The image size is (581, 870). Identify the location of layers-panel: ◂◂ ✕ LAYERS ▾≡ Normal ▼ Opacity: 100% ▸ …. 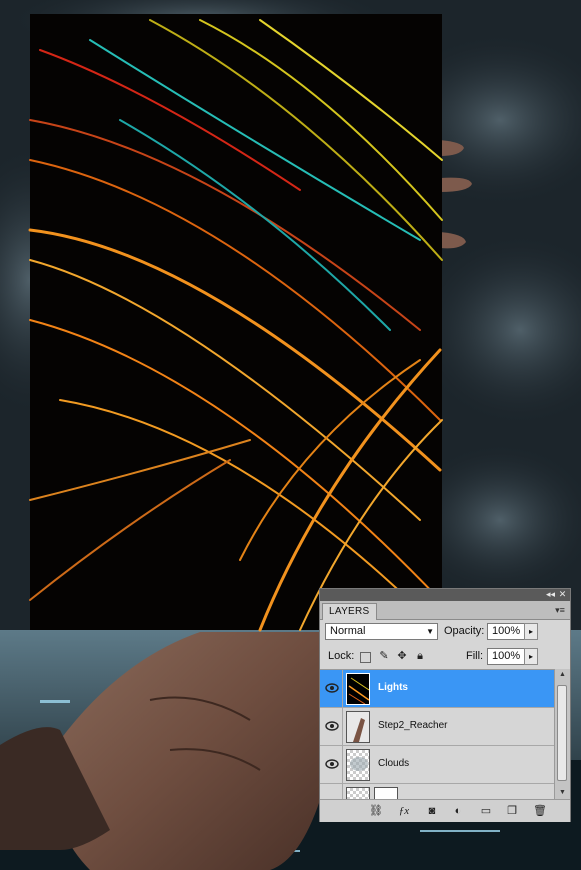
(445, 705).